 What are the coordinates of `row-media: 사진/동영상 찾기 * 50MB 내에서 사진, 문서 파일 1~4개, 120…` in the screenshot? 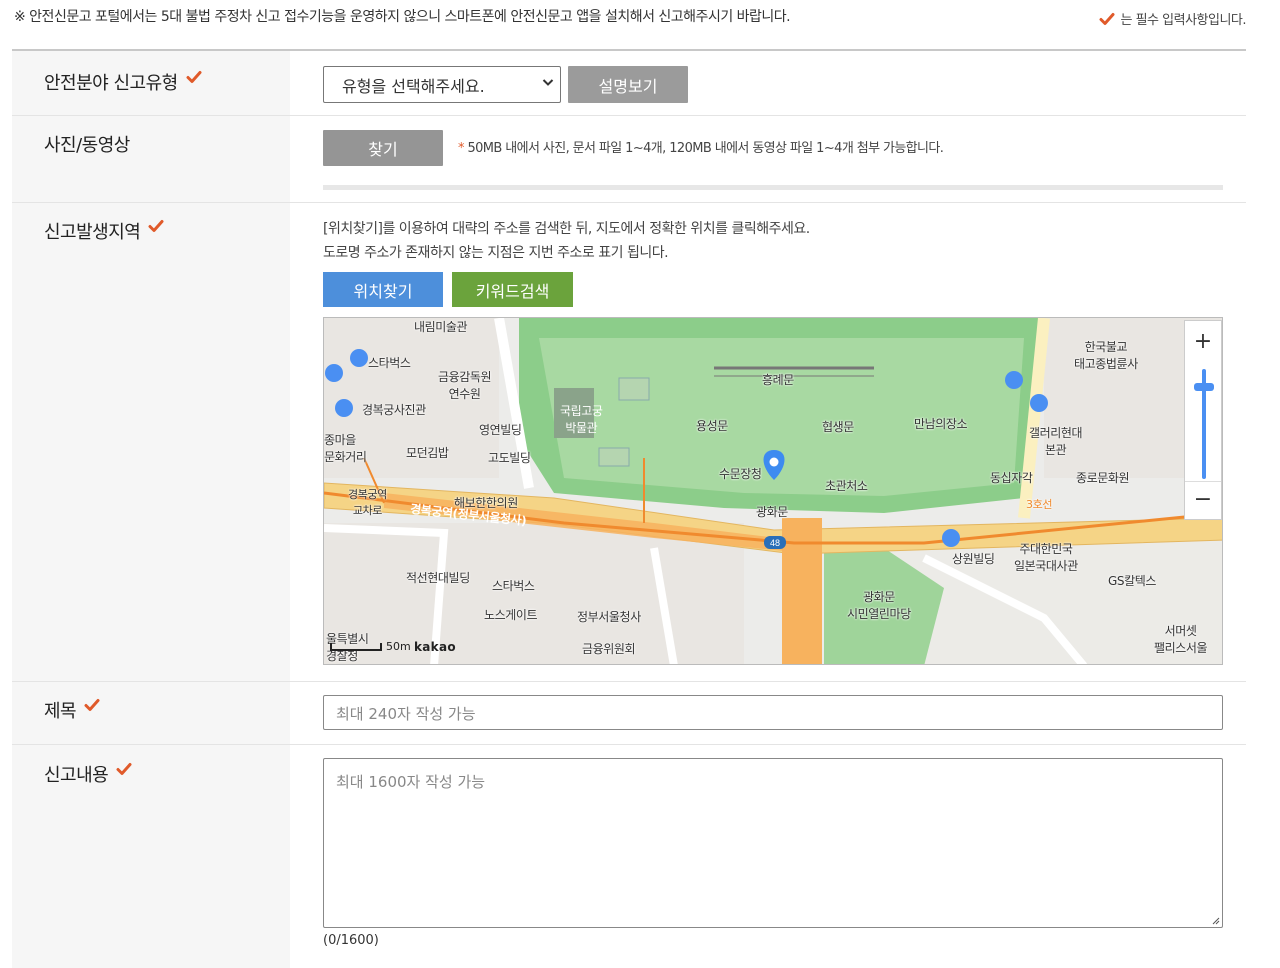 It's located at (629, 159).